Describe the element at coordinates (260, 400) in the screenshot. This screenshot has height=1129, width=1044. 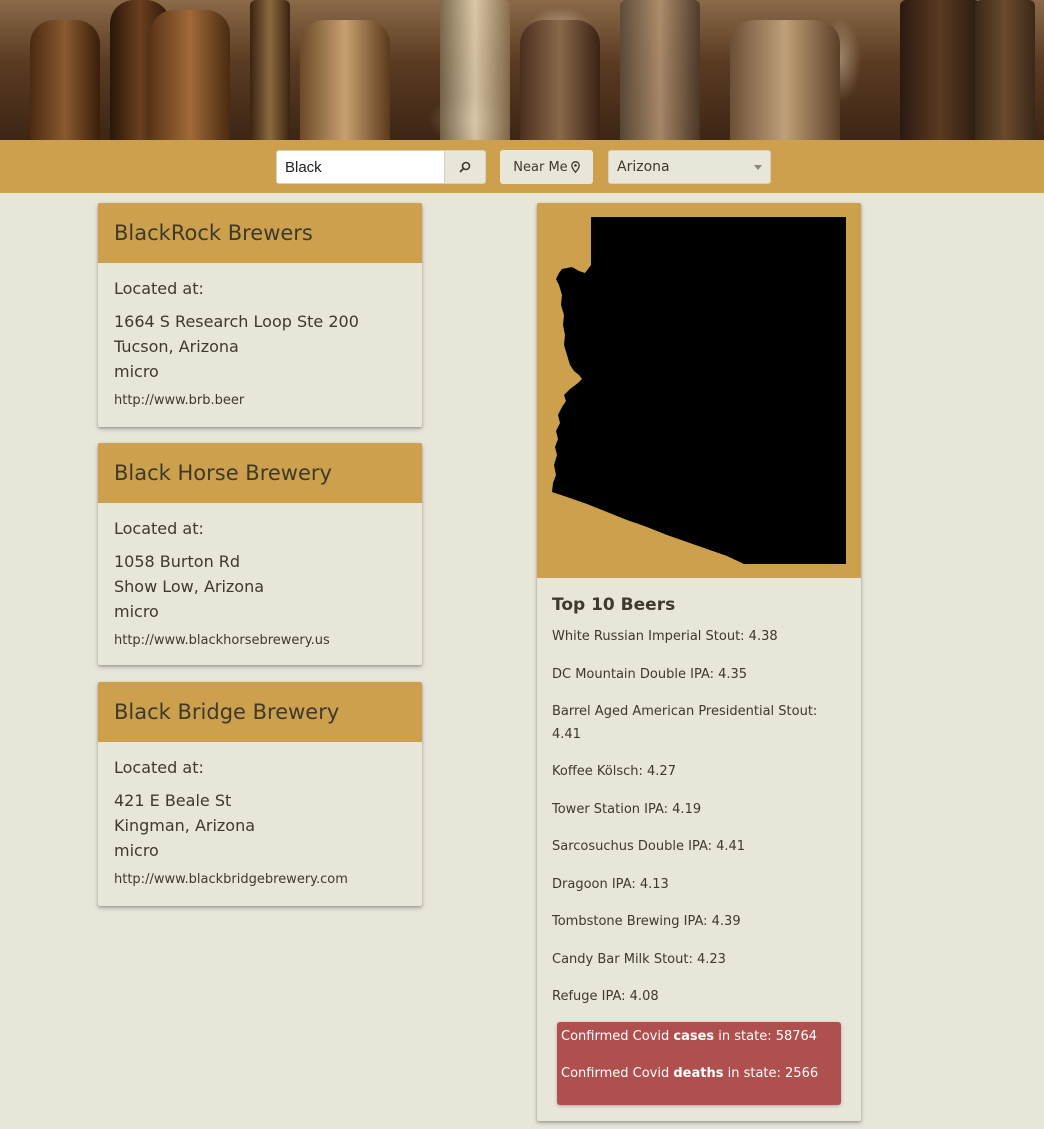
I see `brewery-website-link: http://www.brb.beer` at that location.